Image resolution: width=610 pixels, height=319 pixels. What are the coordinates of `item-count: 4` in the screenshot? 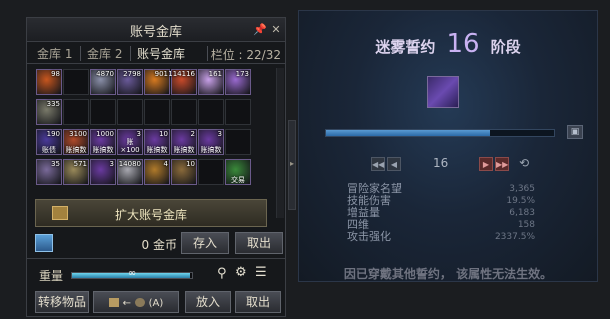 It's located at (165, 164).